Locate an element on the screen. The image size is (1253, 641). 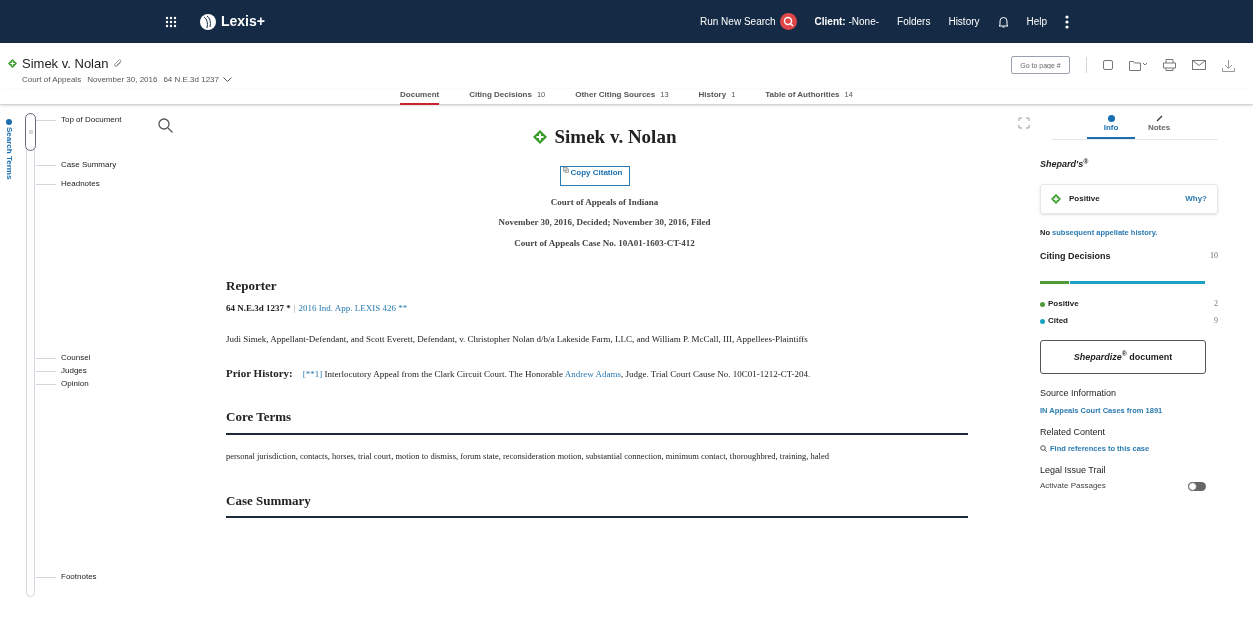
outline-link: Headnotes is located at coordinates (78, 184).